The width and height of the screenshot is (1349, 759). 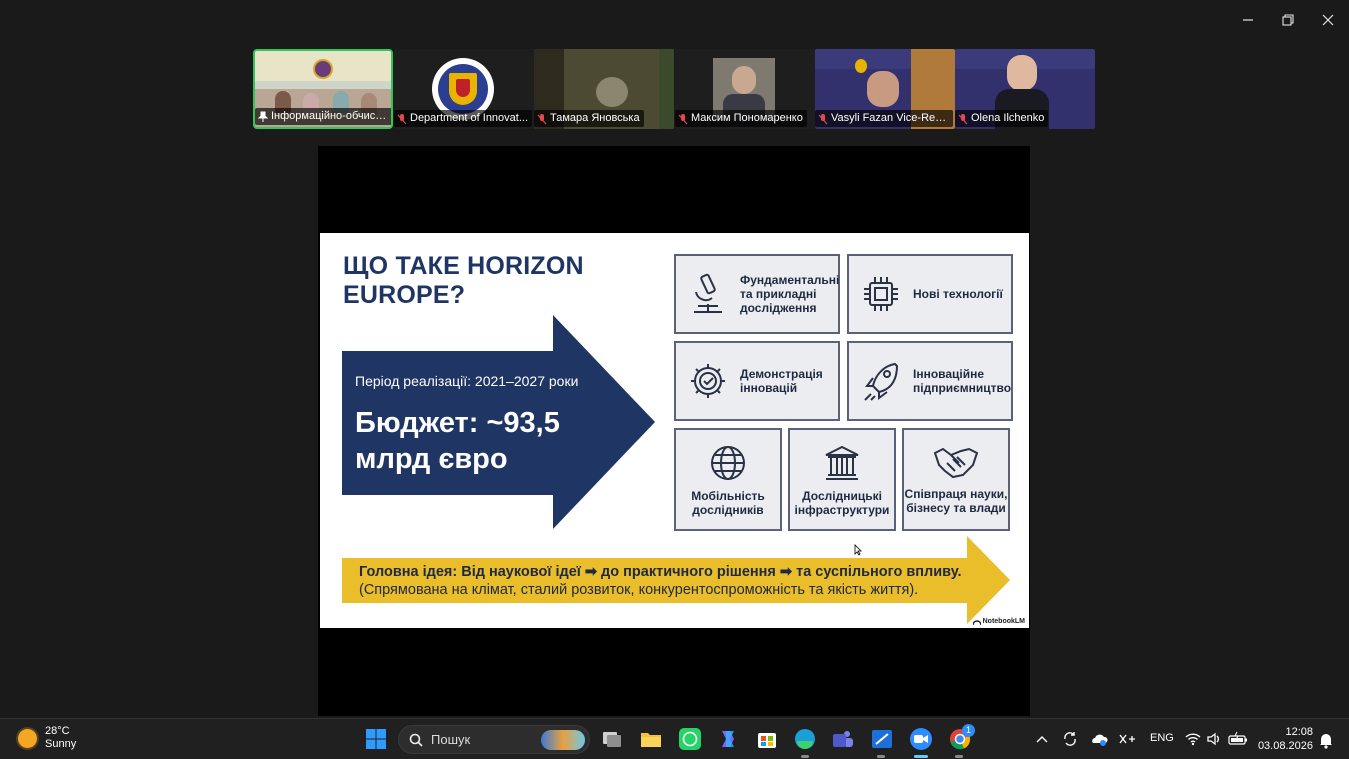 I want to click on rocket-icon, so click(x=881, y=381).